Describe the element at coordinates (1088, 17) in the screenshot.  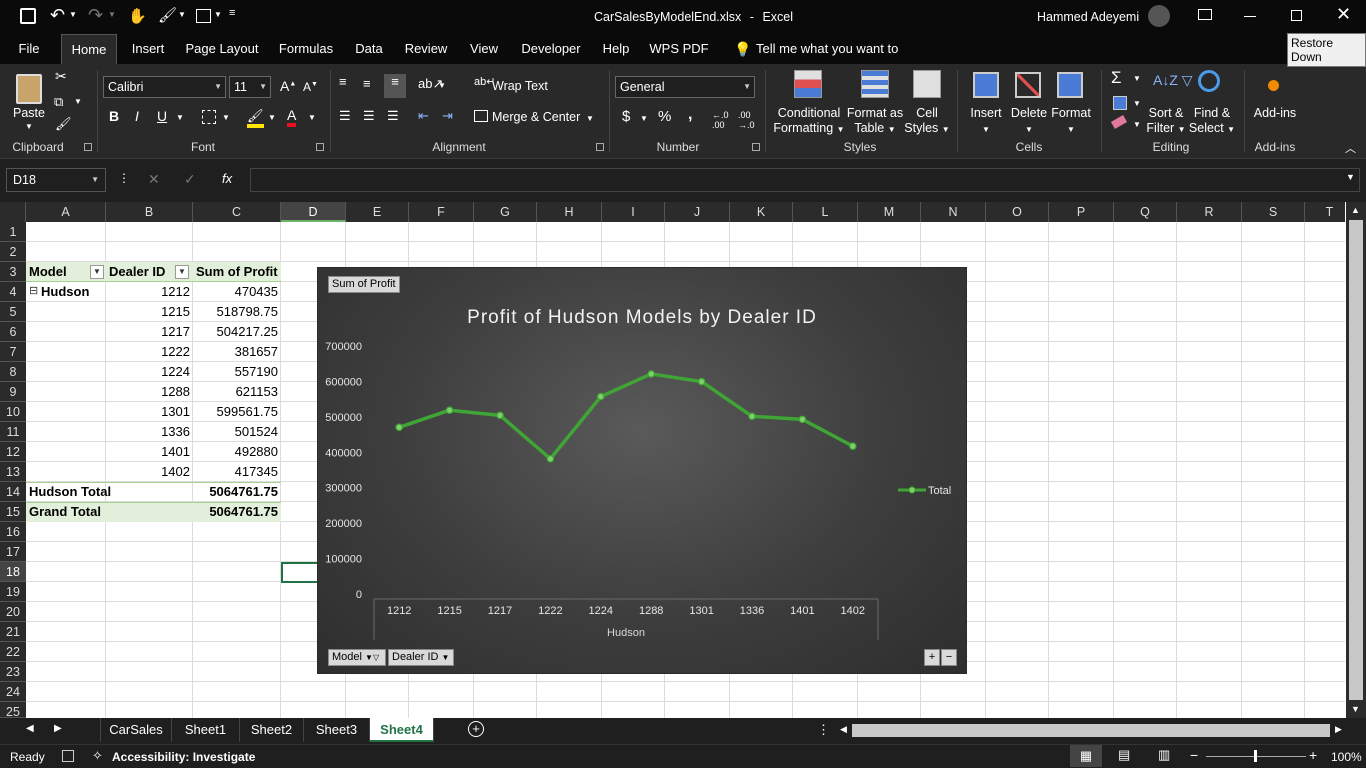
I see `user-name: Hammed Adeyemi` at that location.